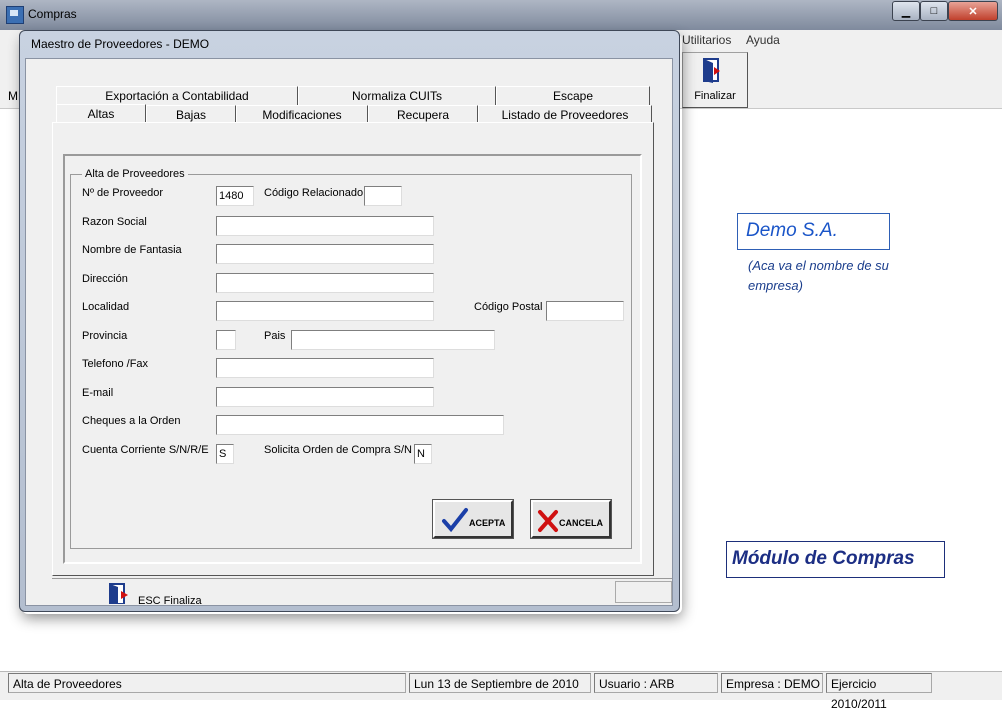 The width and height of the screenshot is (1002, 714). Describe the element at coordinates (177, 95) in the screenshot. I see `tab-exportacion: Exportación a Contabilidad` at that location.